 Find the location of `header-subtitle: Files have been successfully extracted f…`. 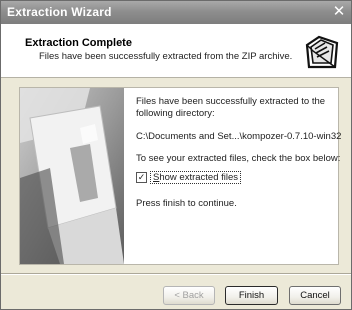

header-subtitle: Files have been successfully extracted f… is located at coordinates (166, 56).